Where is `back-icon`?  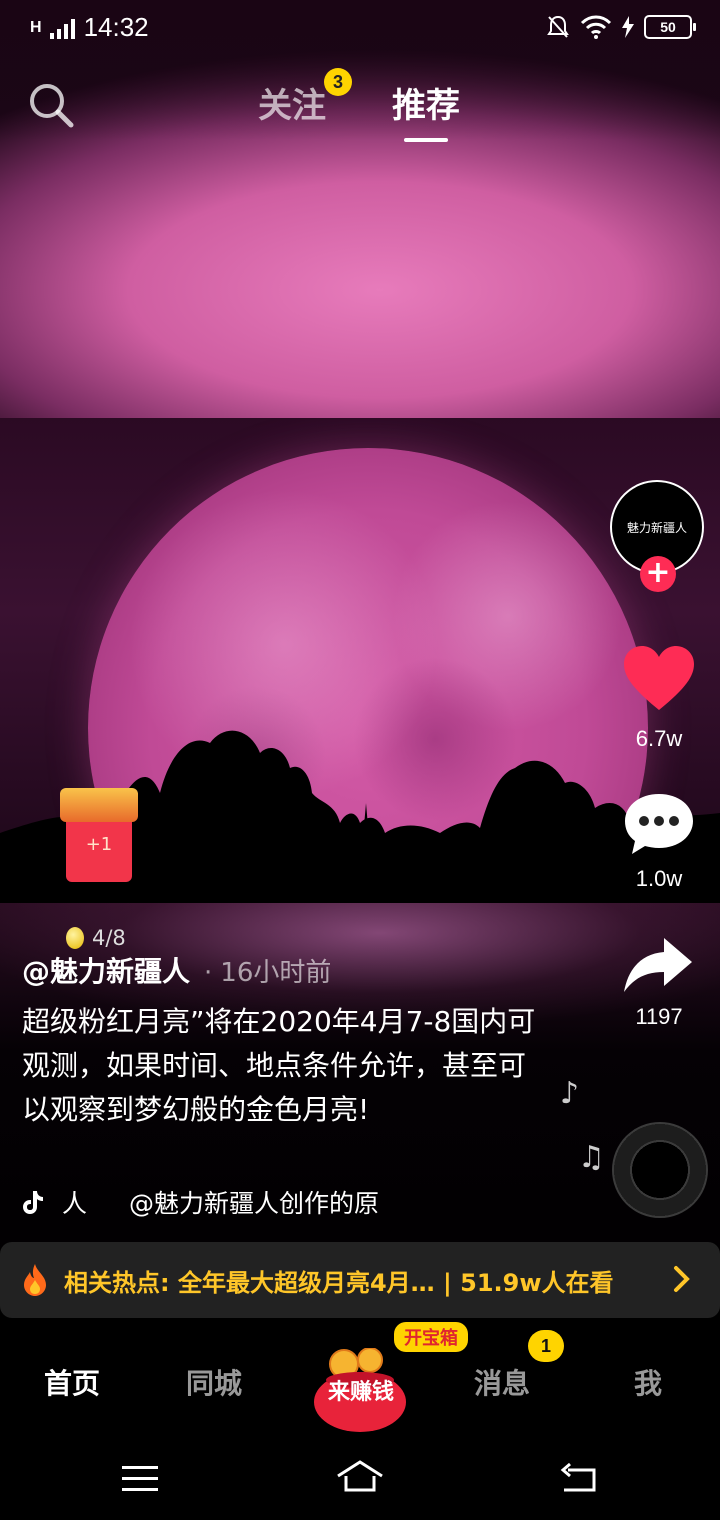 back-icon is located at coordinates (579, 1478).